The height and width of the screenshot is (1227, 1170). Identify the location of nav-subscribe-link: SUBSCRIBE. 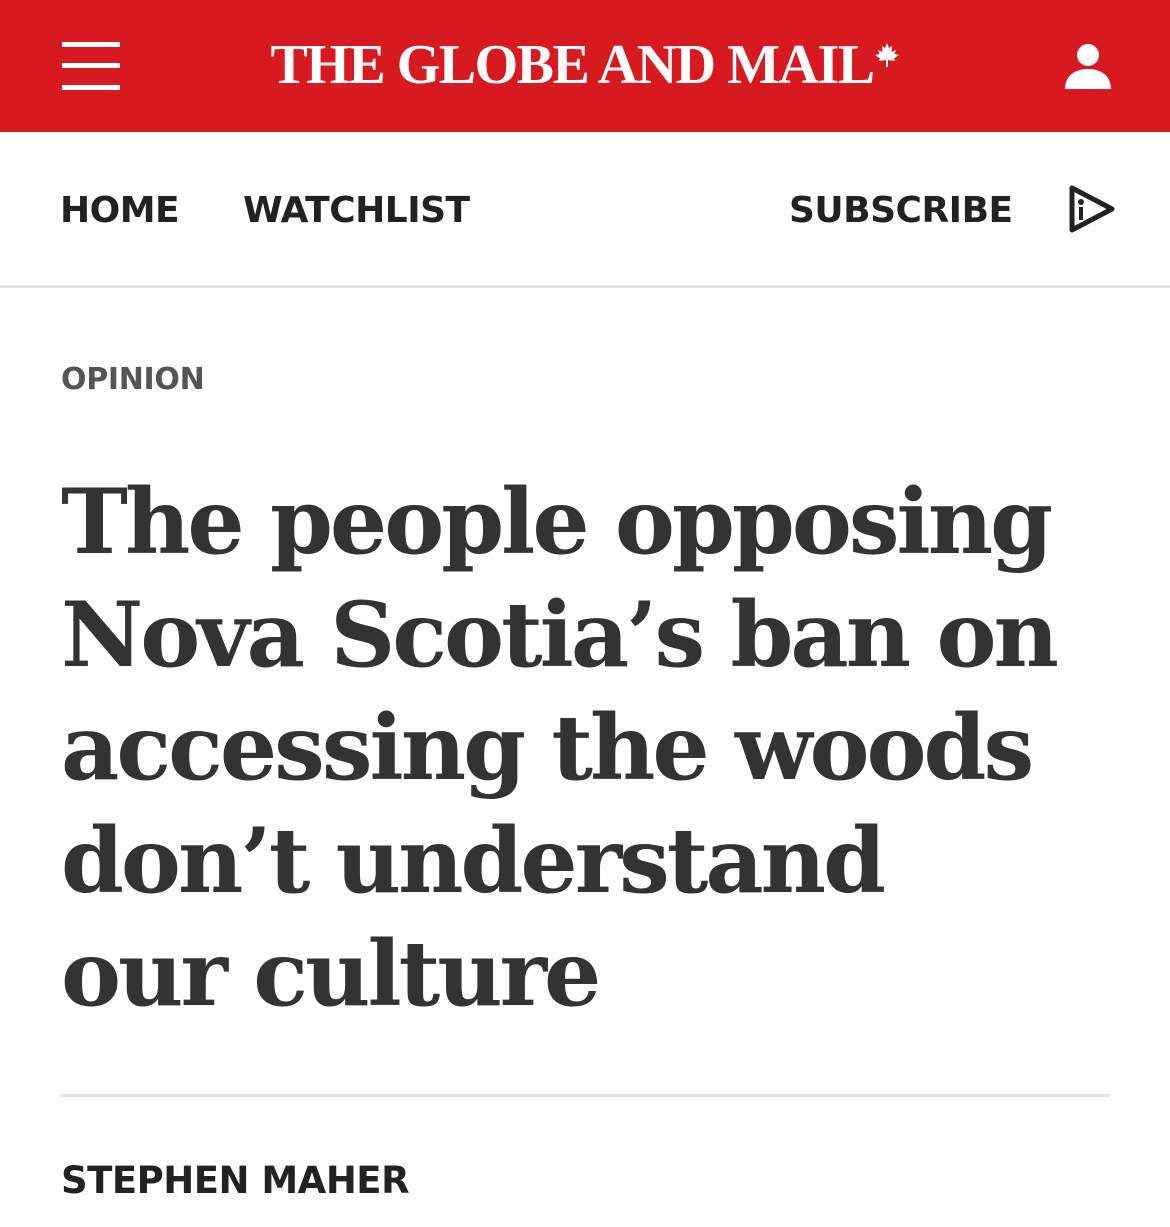
(901, 211).